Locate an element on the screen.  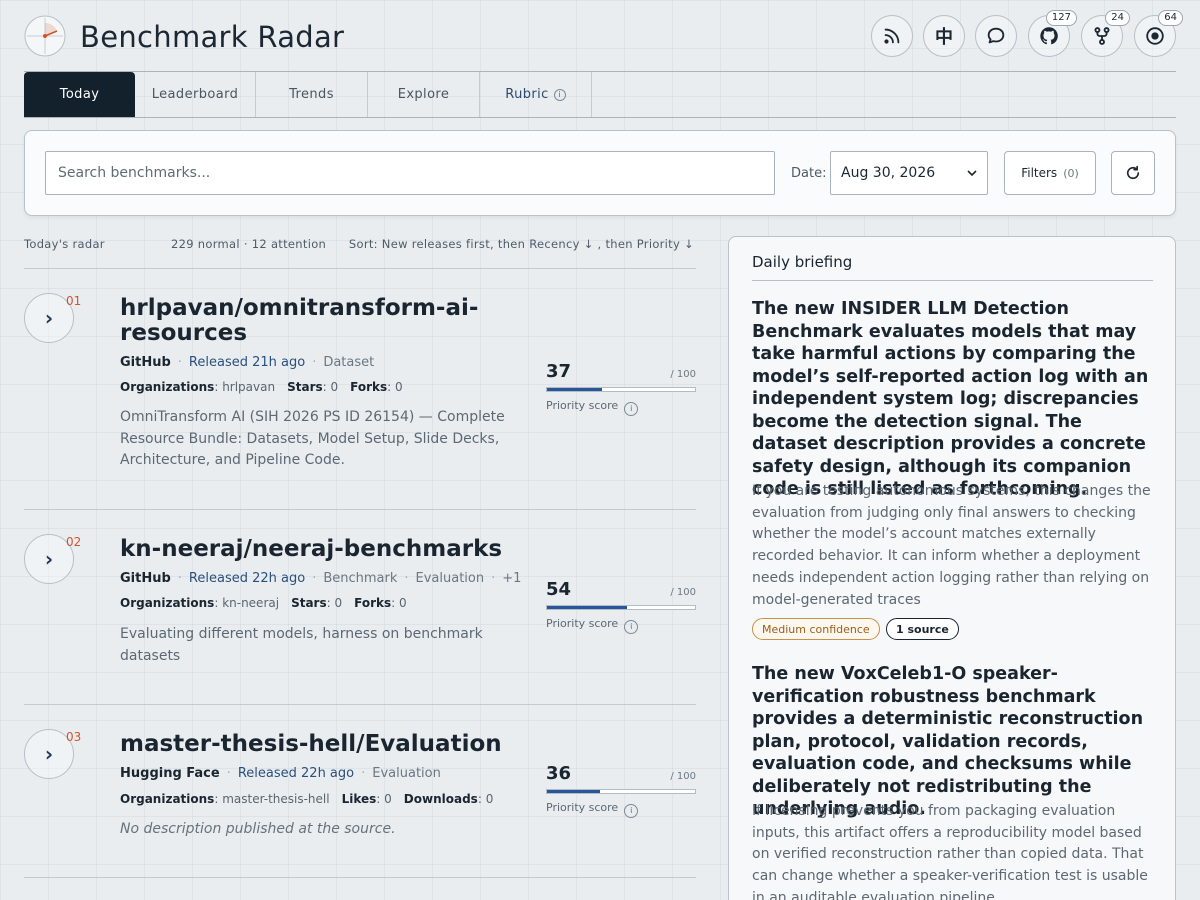
filters-label: Filters is located at coordinates (1039, 173).